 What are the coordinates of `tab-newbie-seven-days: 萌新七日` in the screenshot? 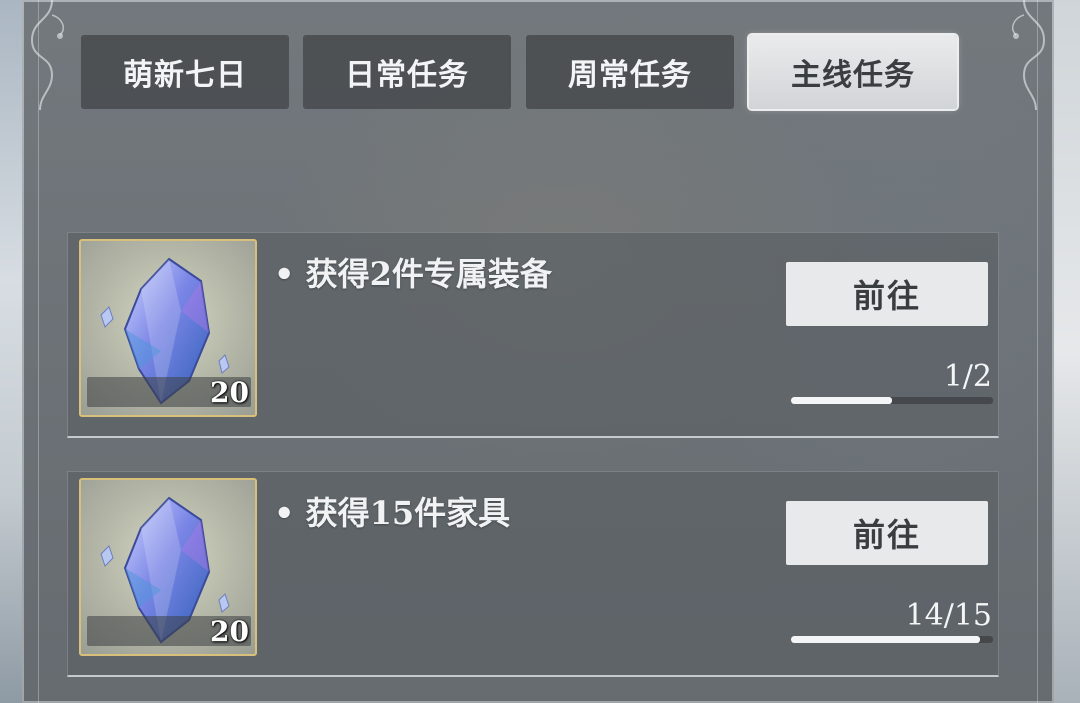 It's located at (185, 72).